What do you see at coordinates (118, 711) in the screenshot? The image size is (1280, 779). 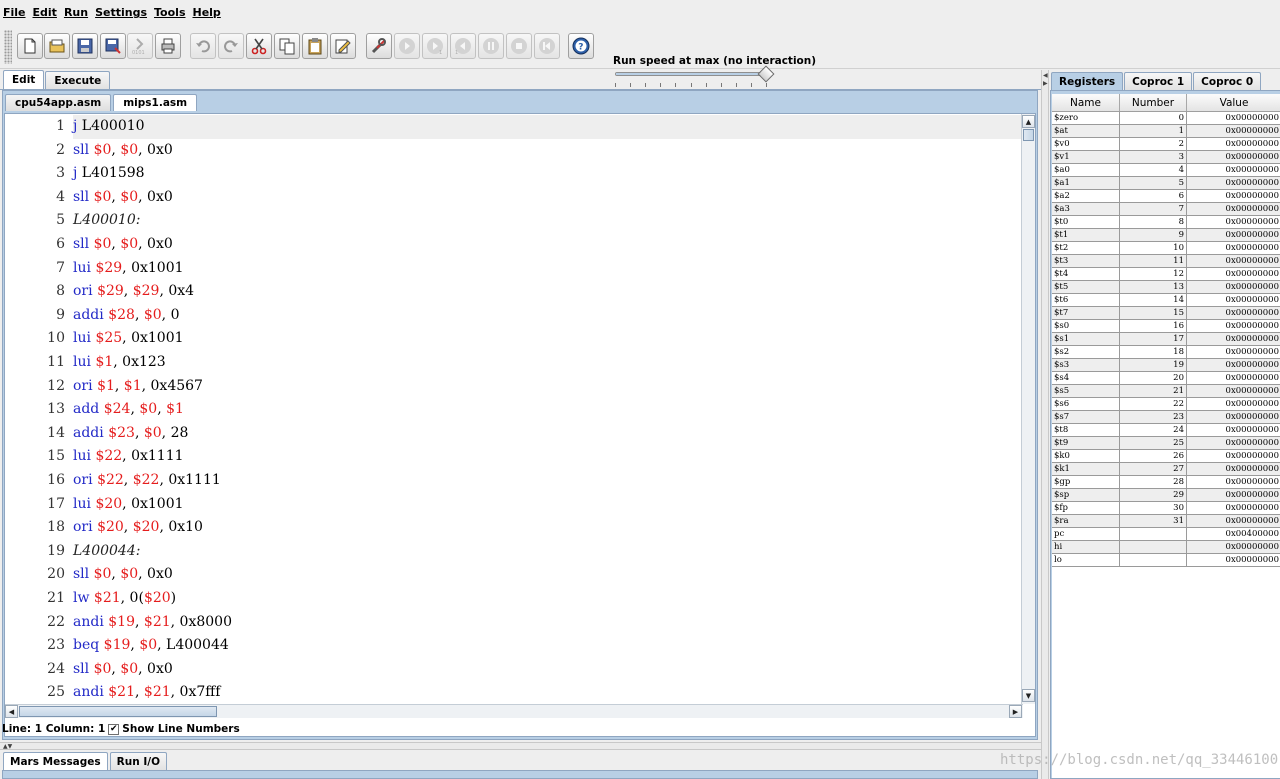 I see `horizontal-scroll-thumb` at bounding box center [118, 711].